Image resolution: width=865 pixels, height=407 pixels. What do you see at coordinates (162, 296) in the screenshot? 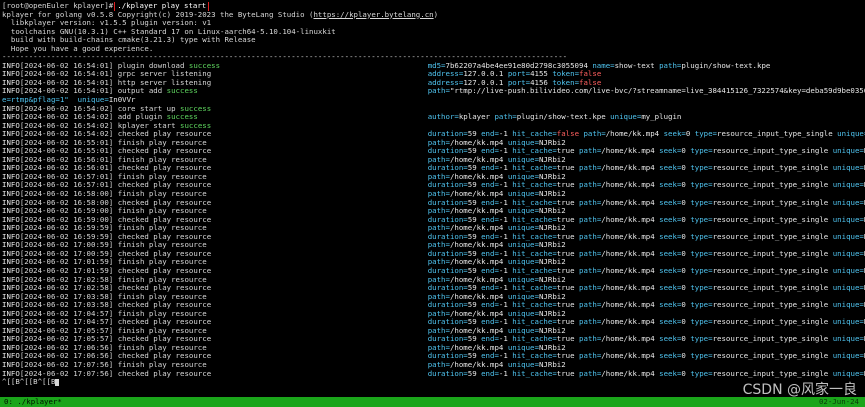
I see `log-message-text: finish play resource` at bounding box center [162, 296].